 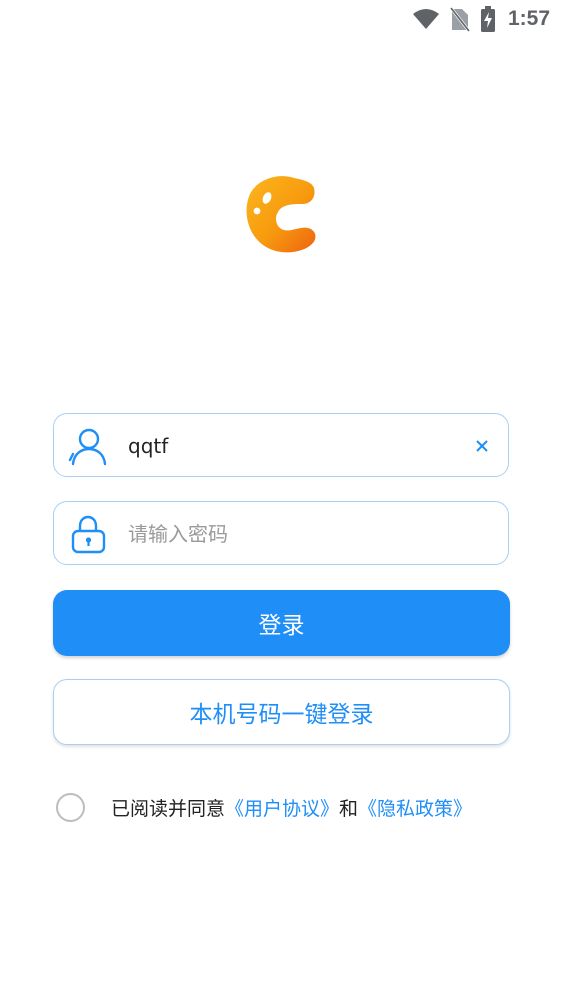 I want to click on password-input, so click(x=293, y=534).